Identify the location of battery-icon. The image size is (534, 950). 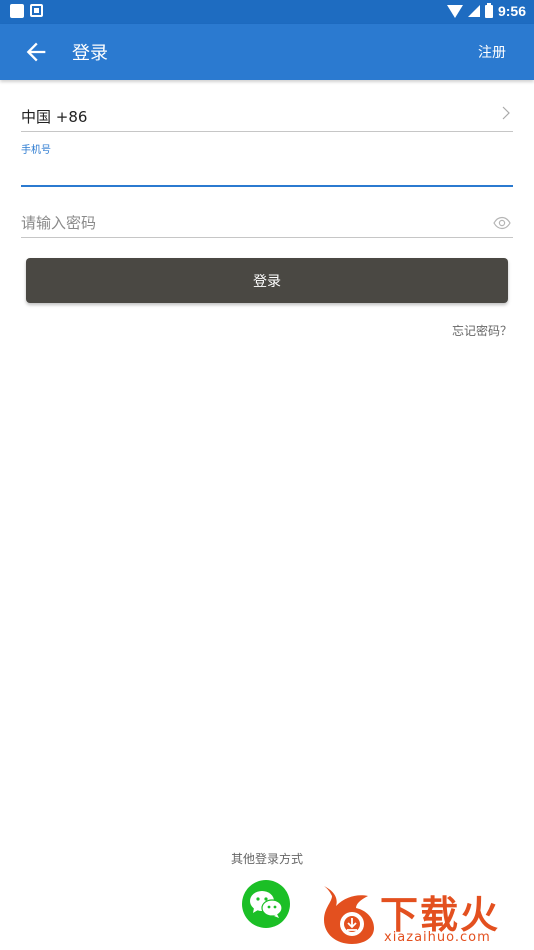
(488, 10).